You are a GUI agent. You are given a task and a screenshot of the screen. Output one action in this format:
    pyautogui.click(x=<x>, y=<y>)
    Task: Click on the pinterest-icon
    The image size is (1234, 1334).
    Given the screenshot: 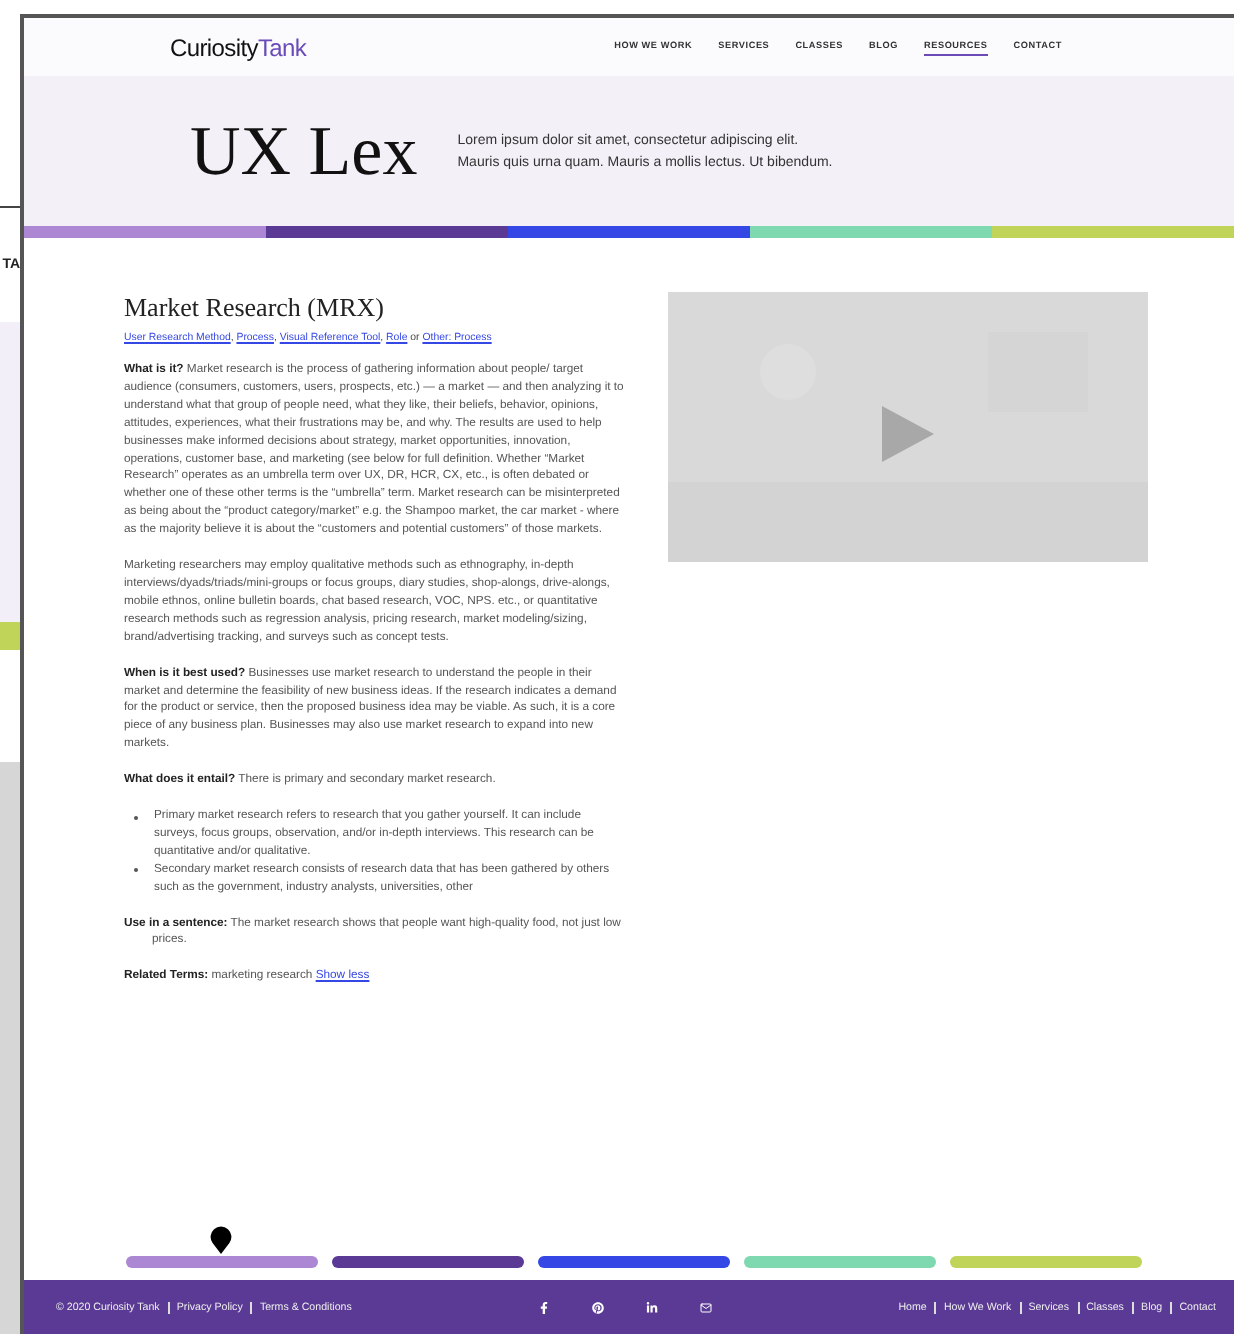 What is the action you would take?
    pyautogui.click(x=598, y=1307)
    